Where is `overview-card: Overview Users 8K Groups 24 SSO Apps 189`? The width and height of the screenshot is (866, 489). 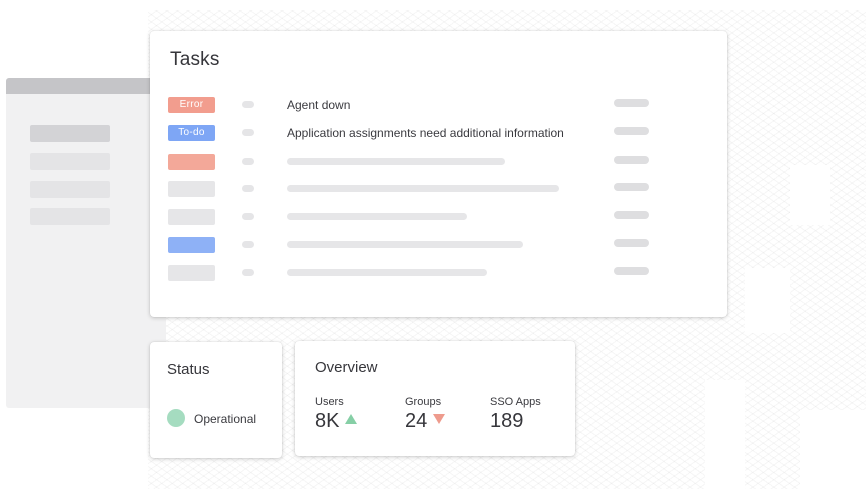
overview-card: Overview Users 8K Groups 24 SSO Apps 189 is located at coordinates (435, 398).